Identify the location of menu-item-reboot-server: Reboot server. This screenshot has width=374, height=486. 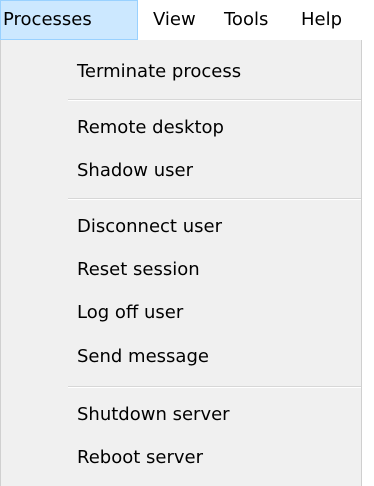
(140, 458).